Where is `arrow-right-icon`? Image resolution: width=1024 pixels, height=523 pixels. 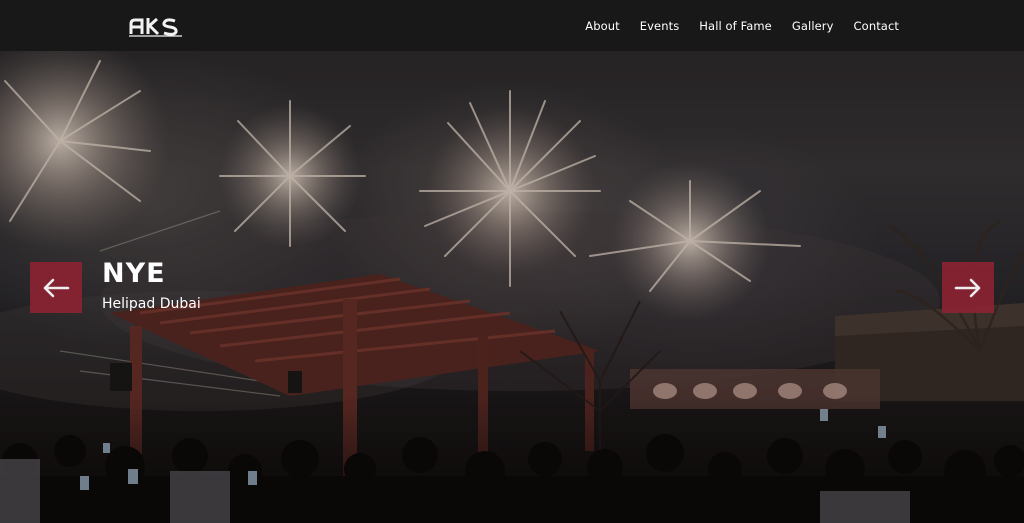
arrow-right-icon is located at coordinates (967, 287).